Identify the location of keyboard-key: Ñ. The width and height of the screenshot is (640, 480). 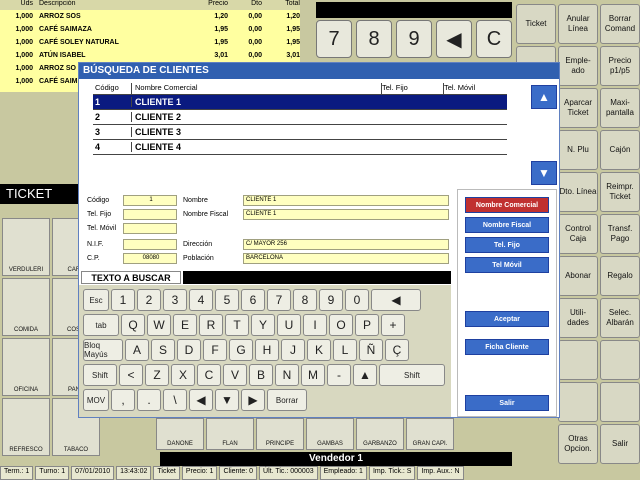
(371, 350).